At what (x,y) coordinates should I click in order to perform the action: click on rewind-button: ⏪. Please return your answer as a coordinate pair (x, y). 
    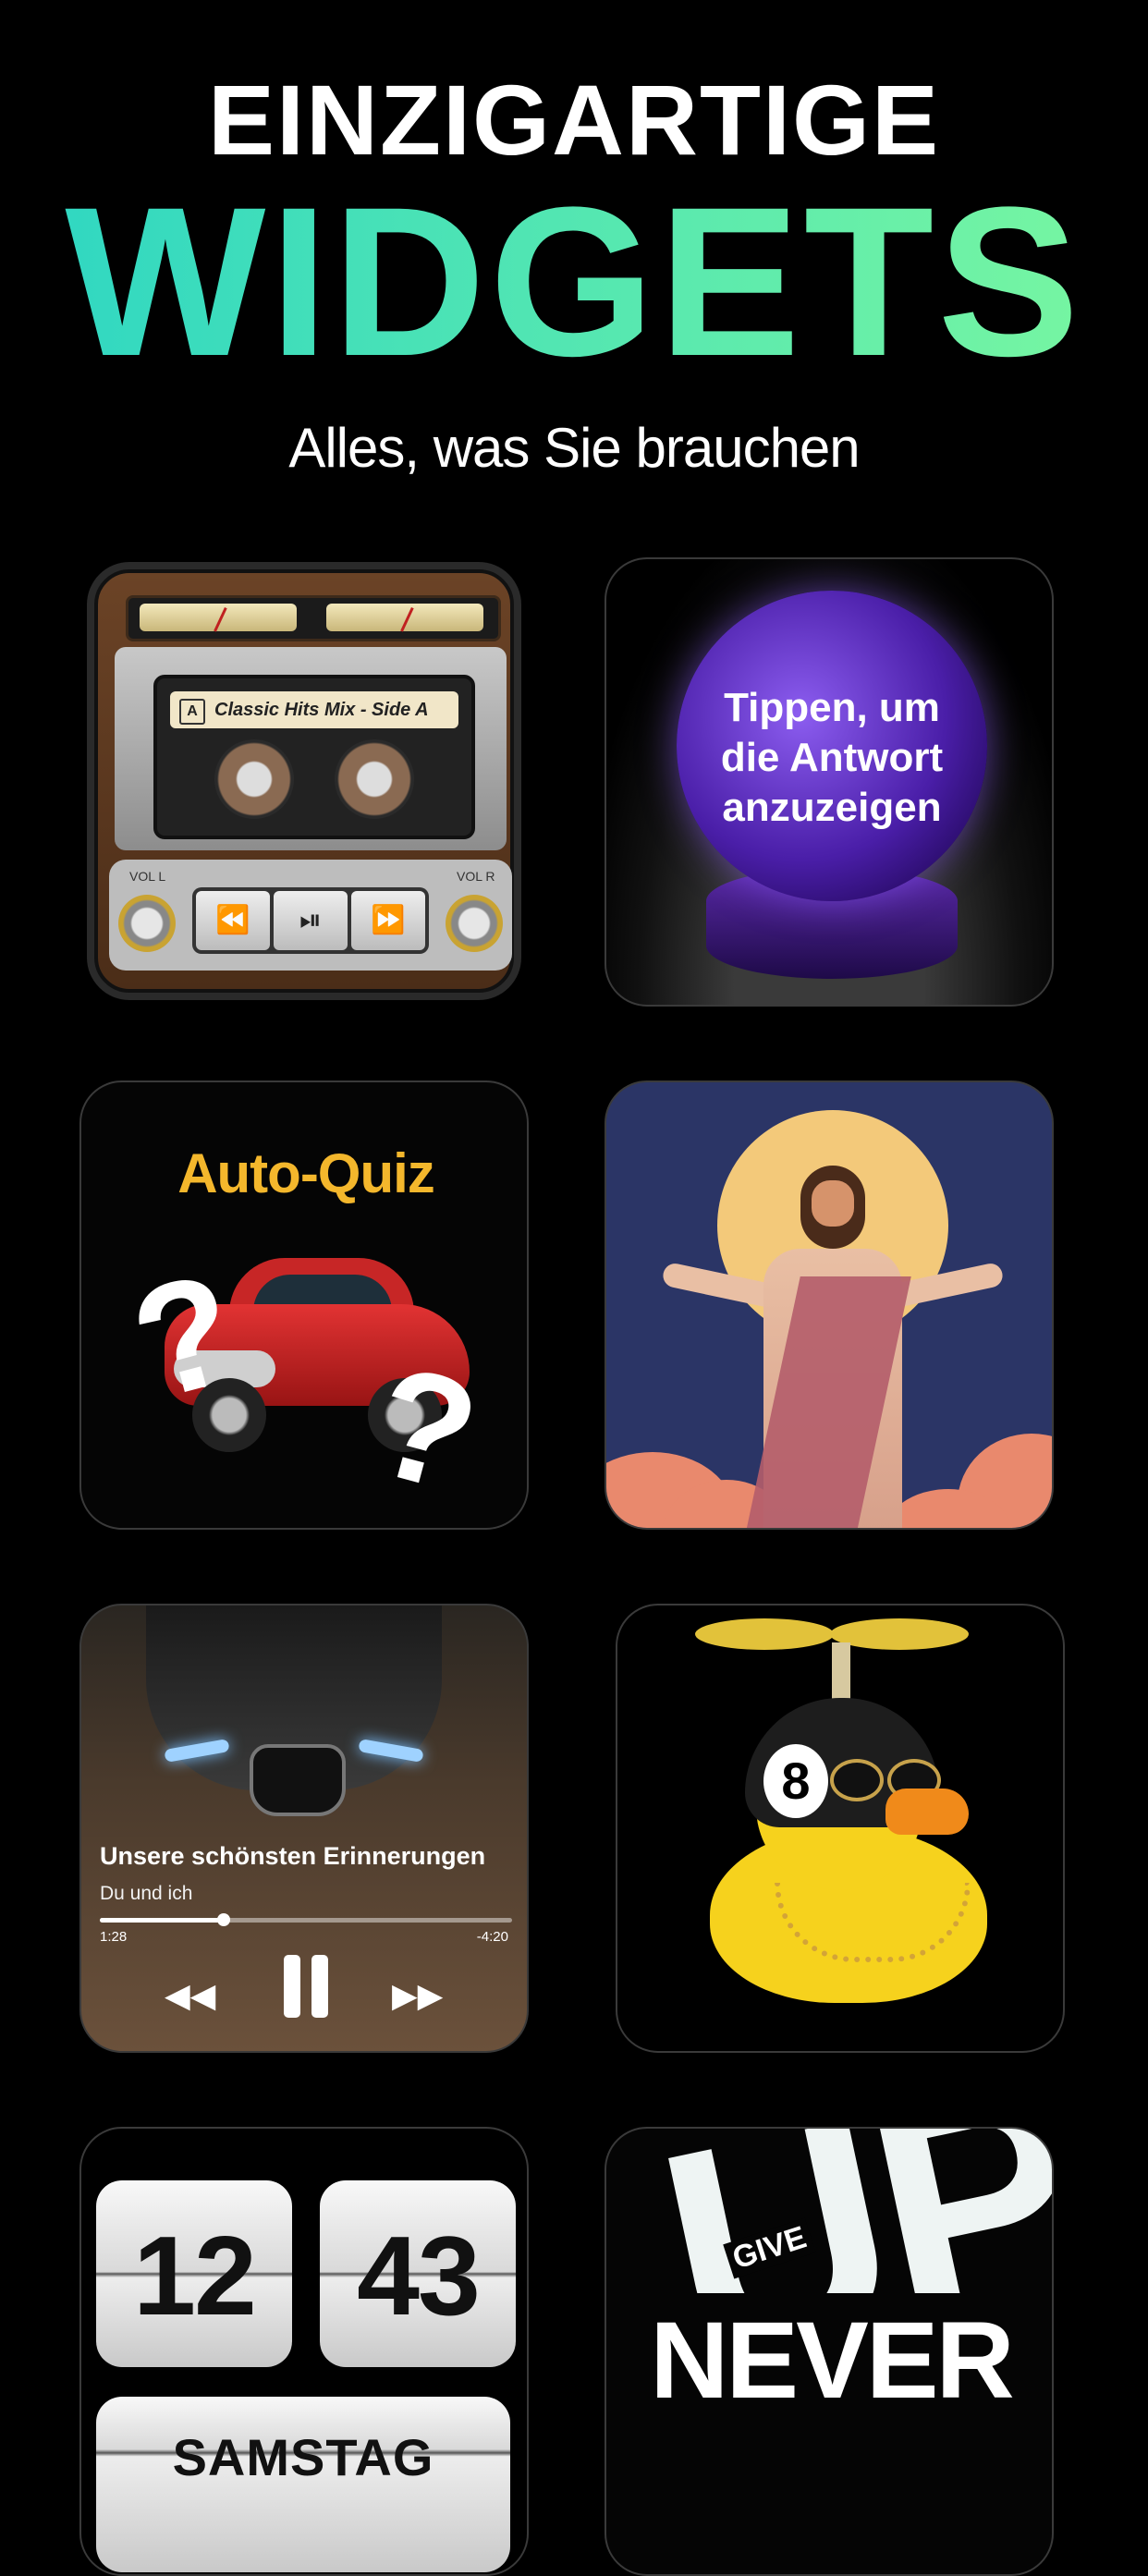
    Looking at the image, I should click on (233, 920).